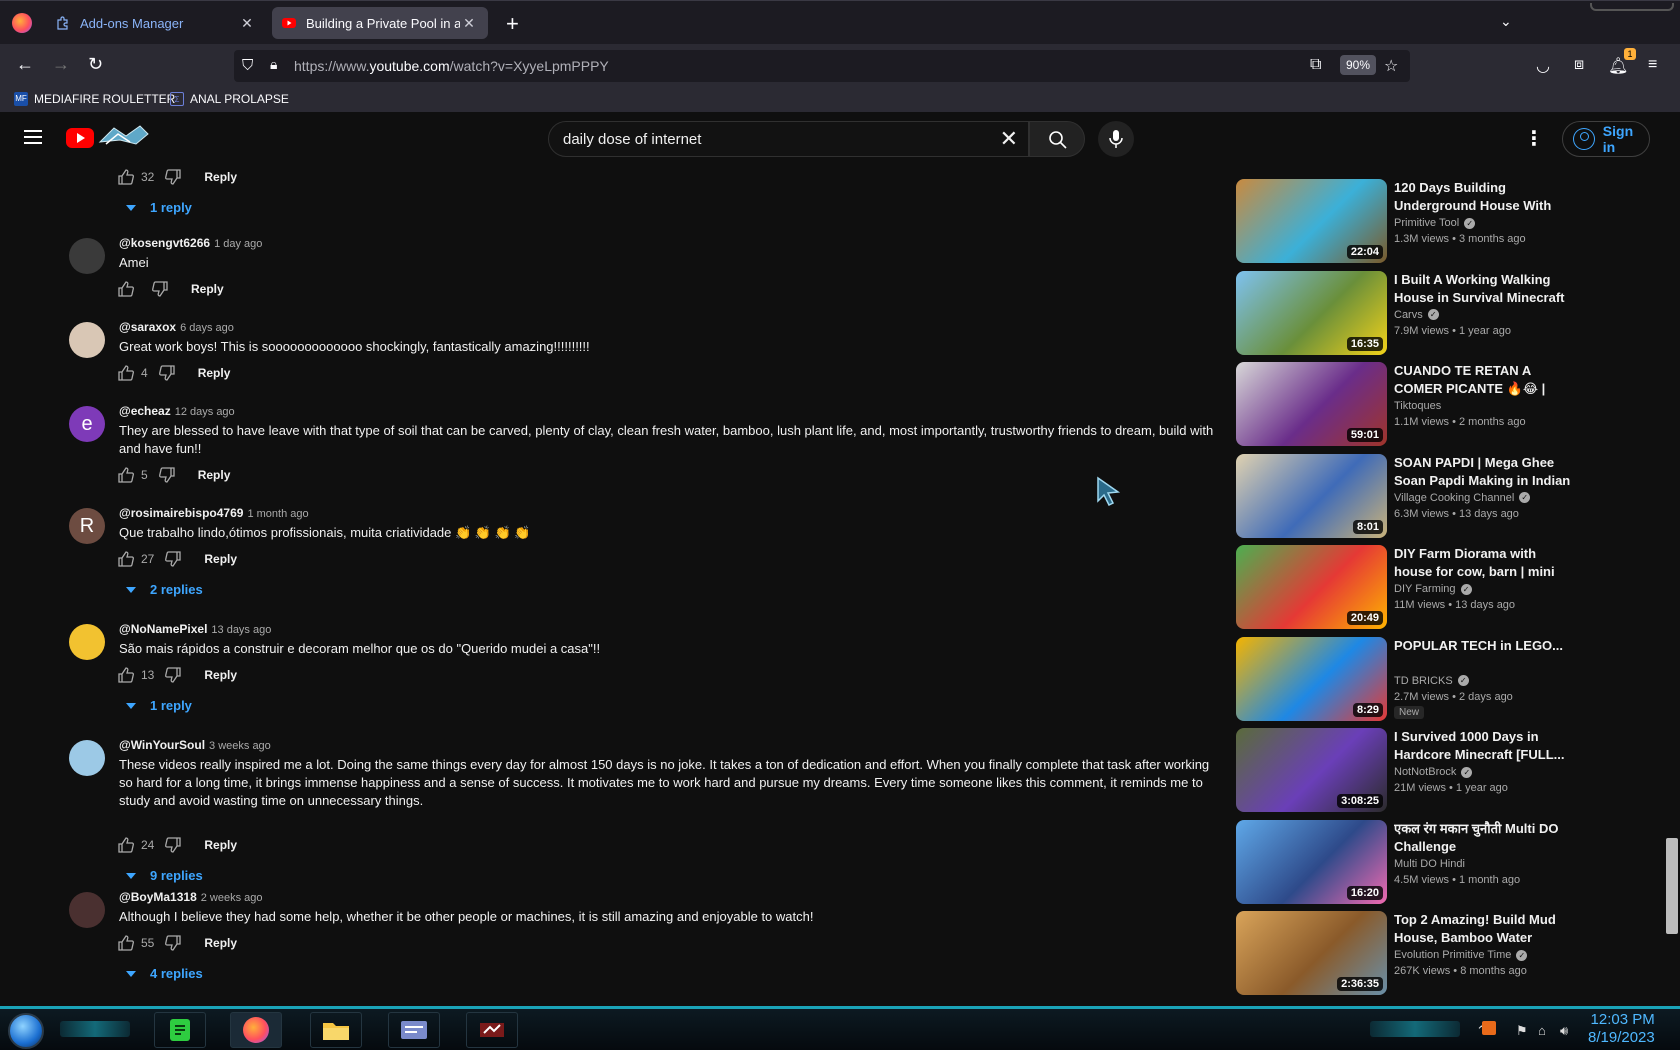 The image size is (1680, 1050). What do you see at coordinates (124, 136) in the screenshot?
I see `youtube-doodle-logo` at bounding box center [124, 136].